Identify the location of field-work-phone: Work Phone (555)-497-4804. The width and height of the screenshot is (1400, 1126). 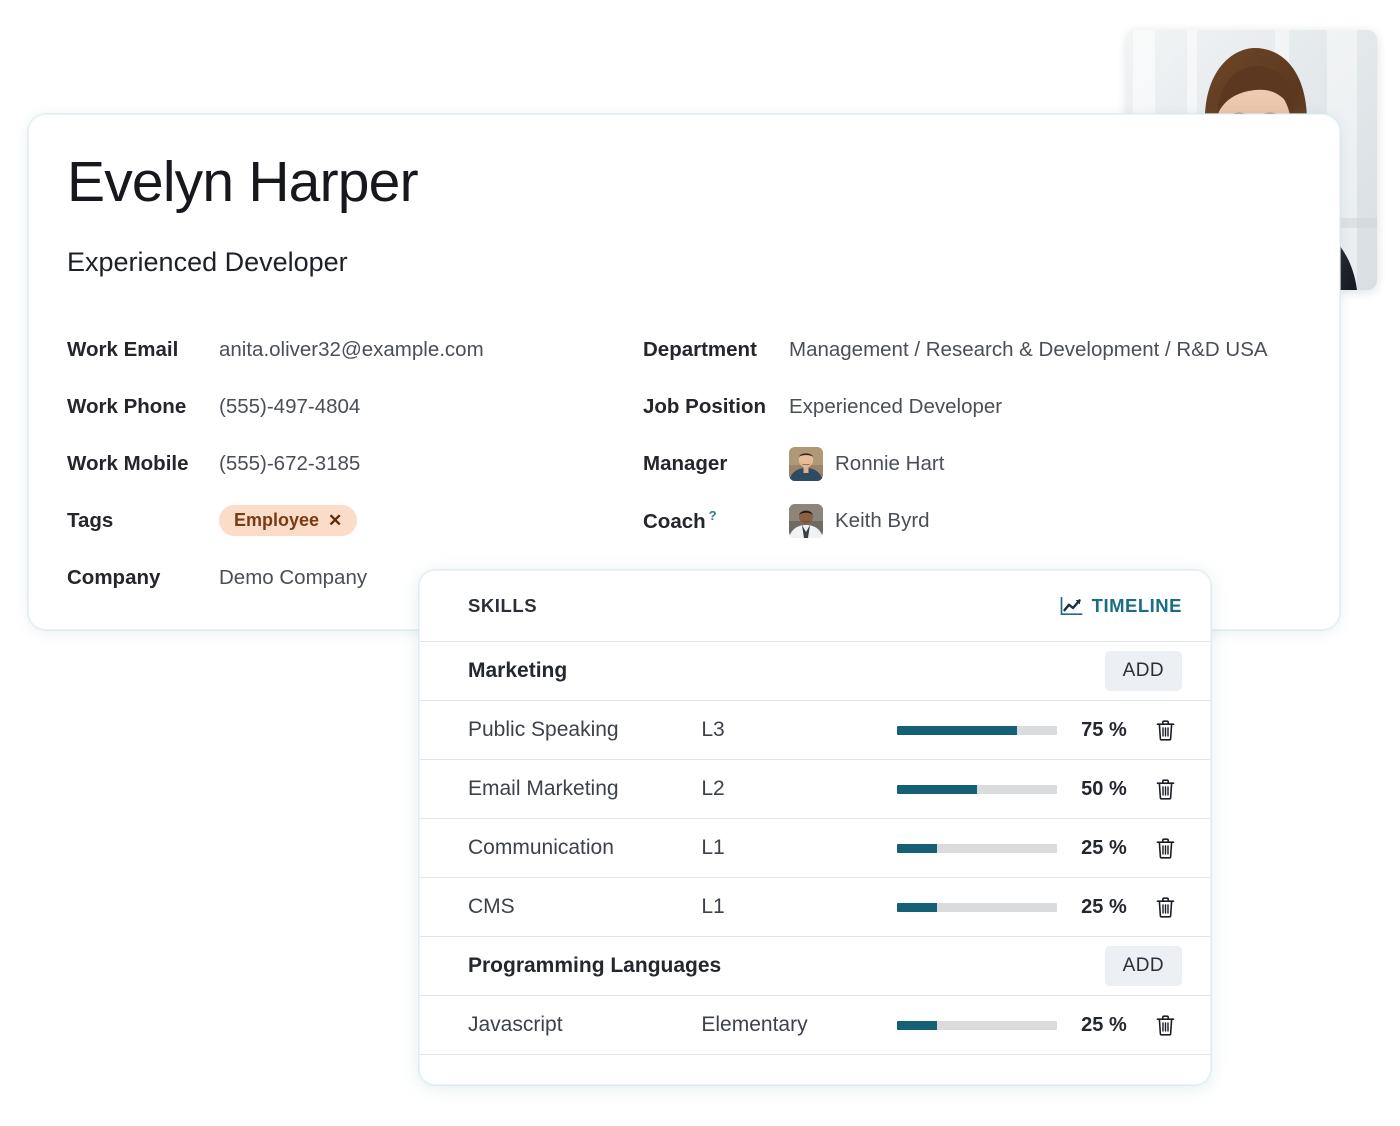
(327, 406).